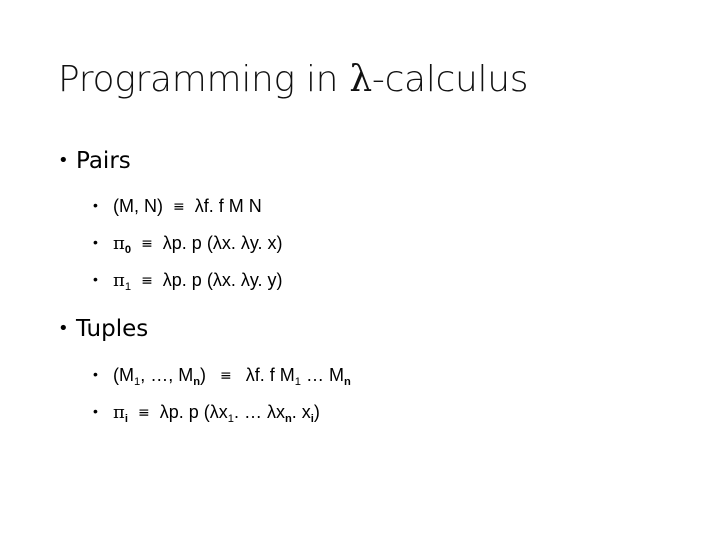 The image size is (720, 540). What do you see at coordinates (112, 329) in the screenshot?
I see `section-heading-tuples: Tuples` at bounding box center [112, 329].